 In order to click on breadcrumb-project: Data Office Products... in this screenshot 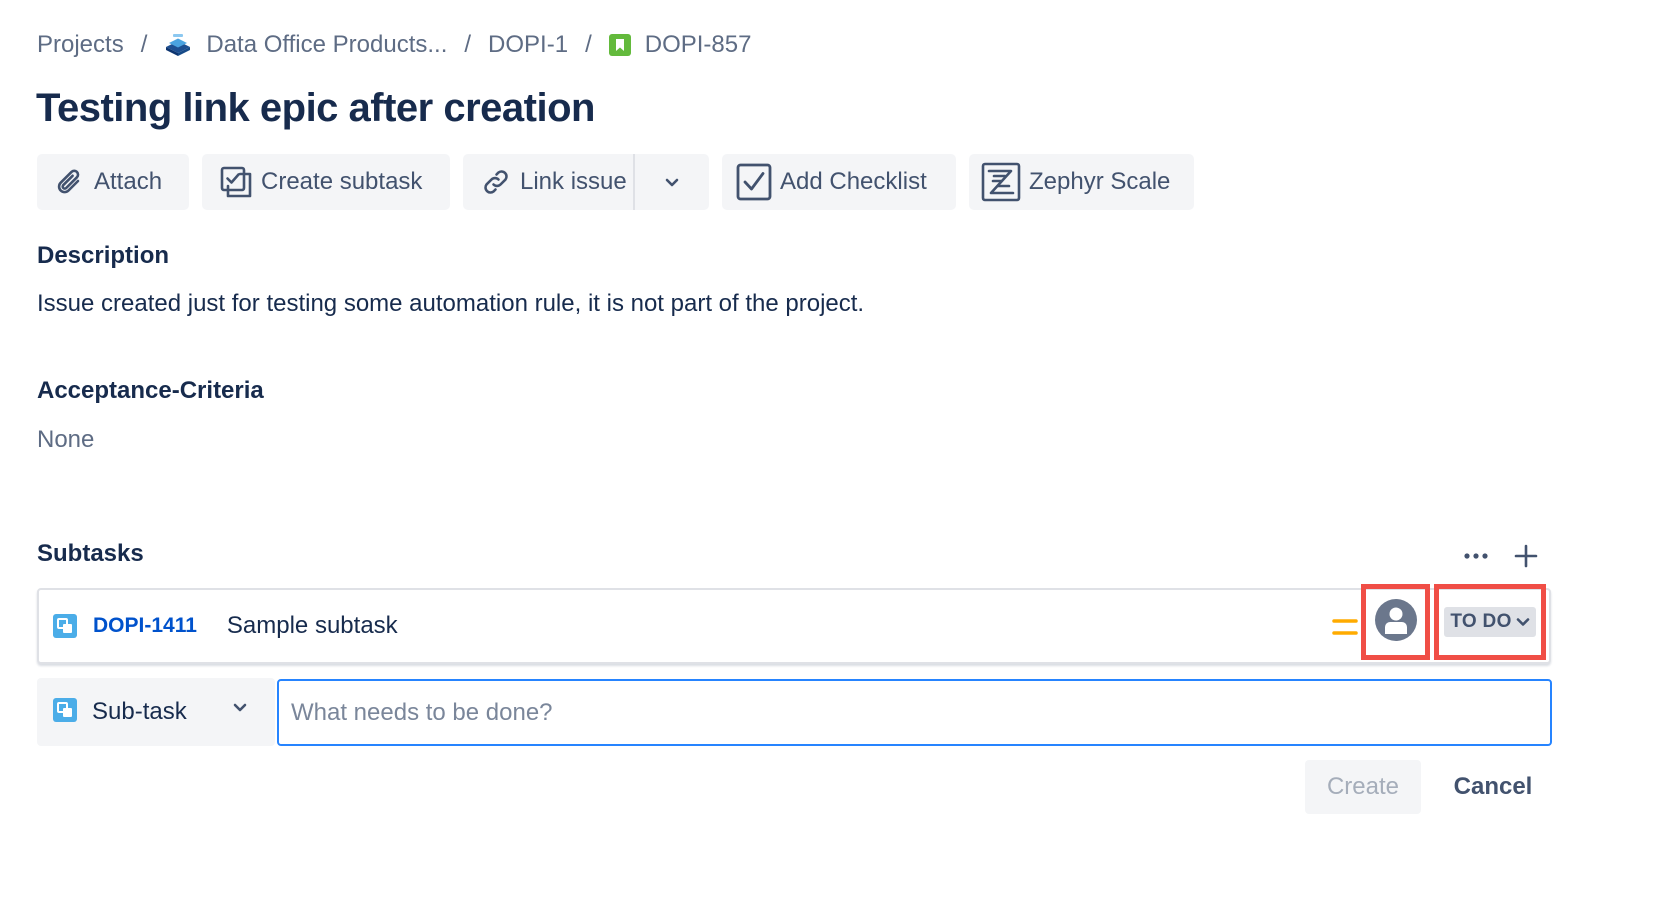, I will do `click(305, 45)`.